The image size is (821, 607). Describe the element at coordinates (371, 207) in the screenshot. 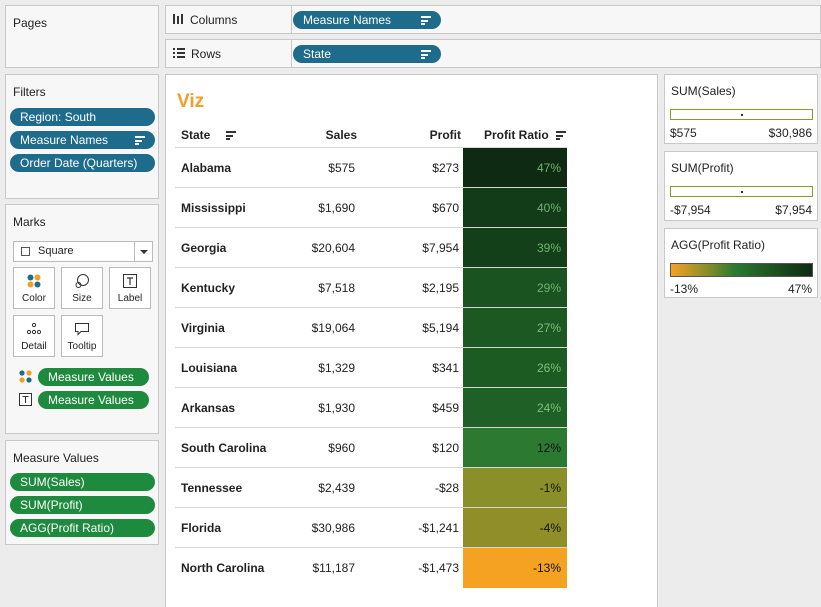

I see `table-row: Mississippi $1,690 $670 40%` at that location.